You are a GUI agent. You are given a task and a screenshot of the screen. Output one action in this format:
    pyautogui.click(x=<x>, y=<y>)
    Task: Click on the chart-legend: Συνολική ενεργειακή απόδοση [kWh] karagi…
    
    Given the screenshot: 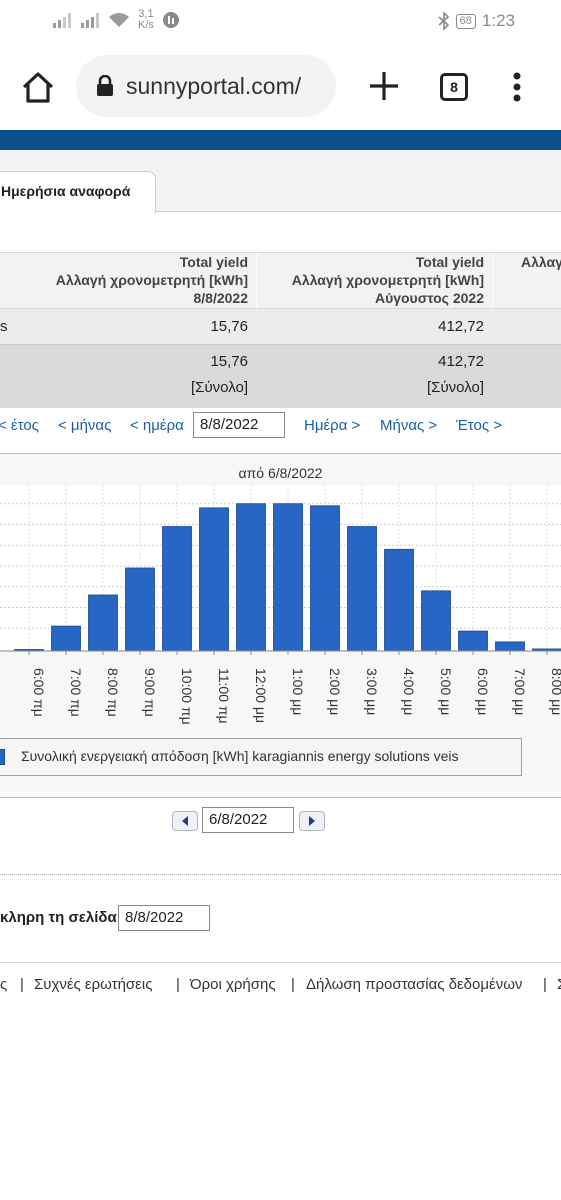 What is the action you would take?
    pyautogui.click(x=261, y=757)
    